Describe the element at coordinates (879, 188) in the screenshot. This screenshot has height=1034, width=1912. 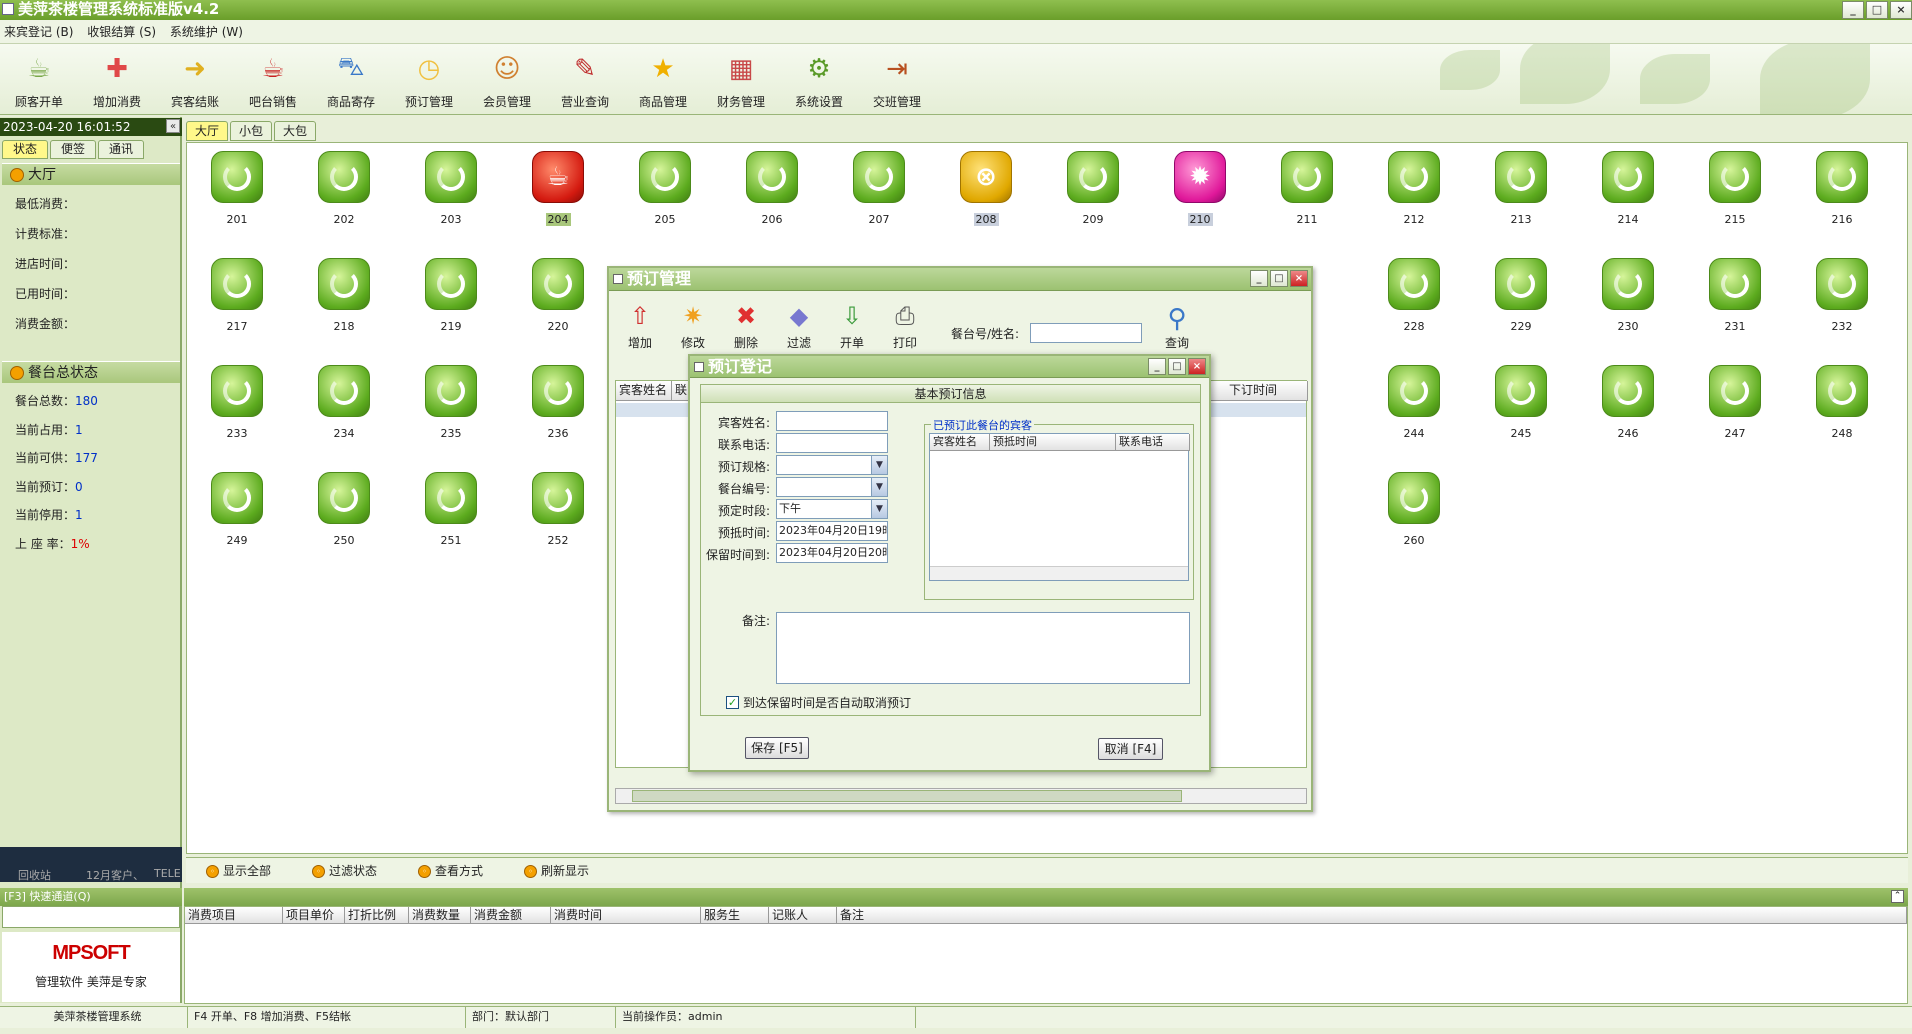
I see `table-207: 207` at that location.